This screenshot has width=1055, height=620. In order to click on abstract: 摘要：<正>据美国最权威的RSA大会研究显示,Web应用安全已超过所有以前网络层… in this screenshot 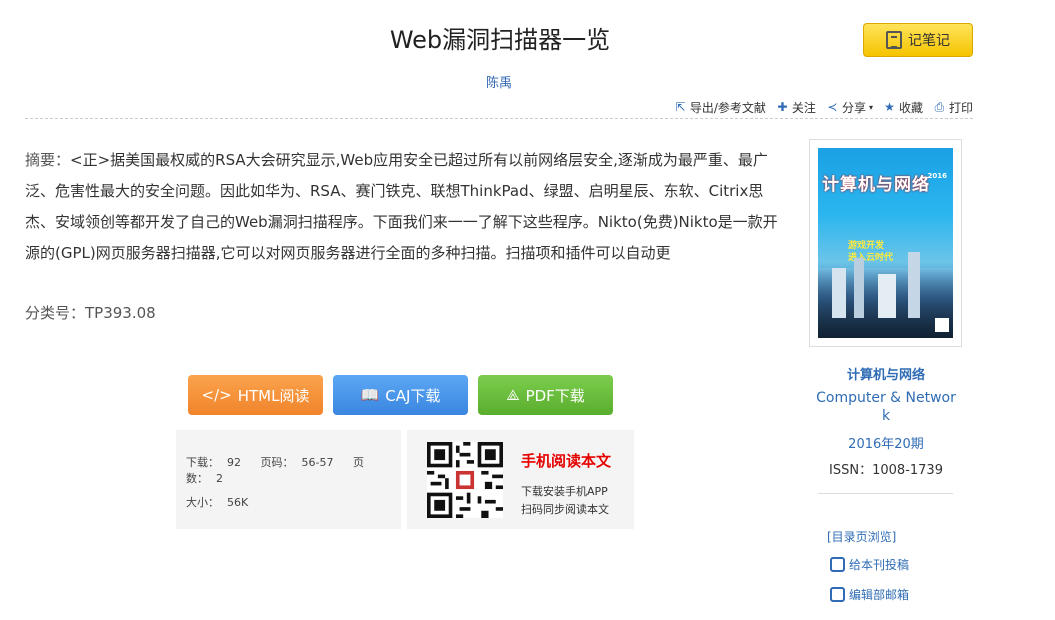, I will do `click(407, 207)`.